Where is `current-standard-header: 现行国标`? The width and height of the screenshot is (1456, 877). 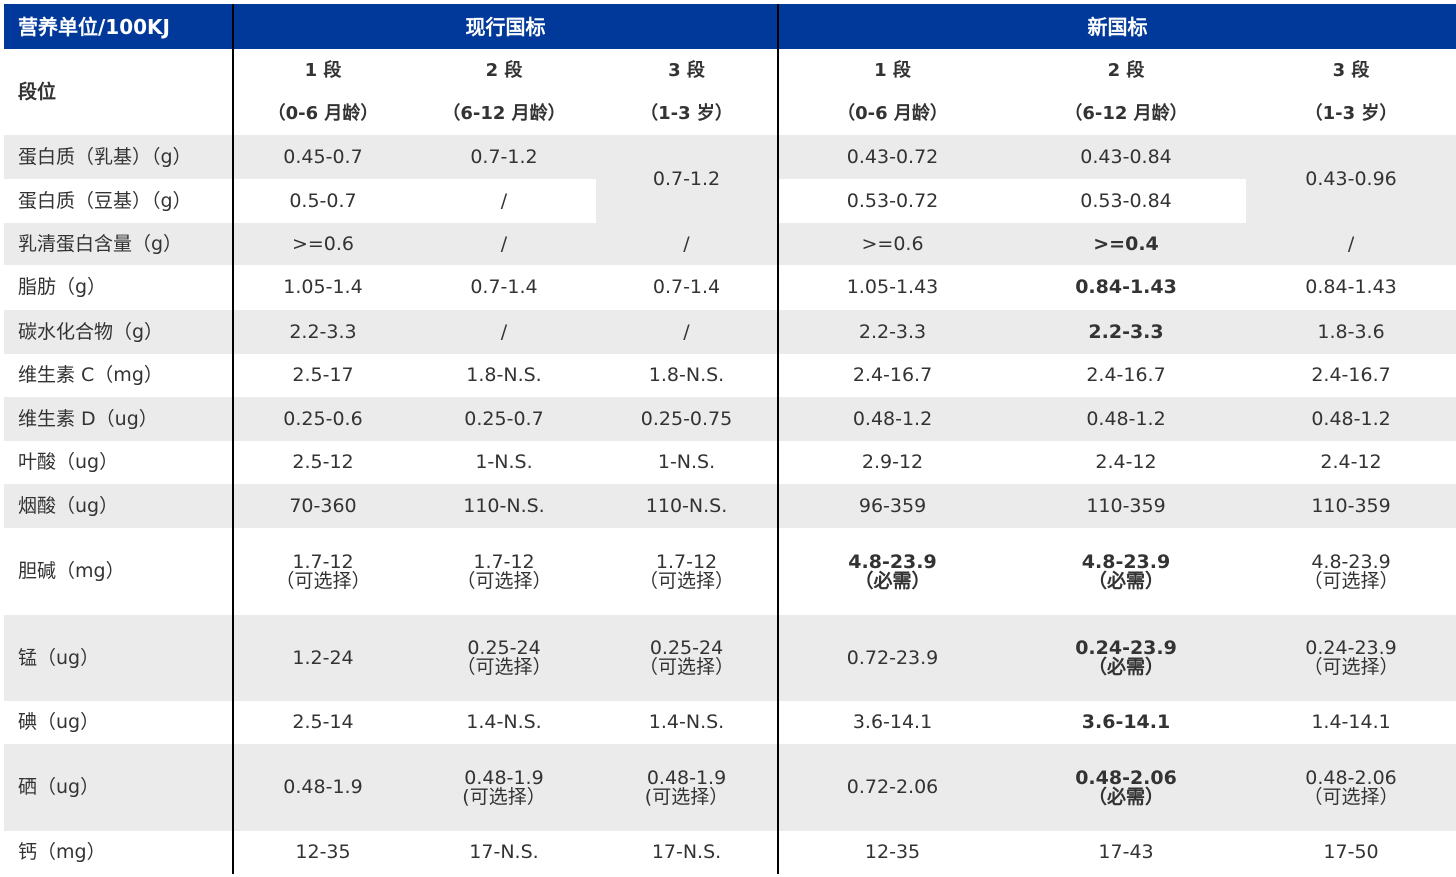
current-standard-header: 现行国标 is located at coordinates (505, 26).